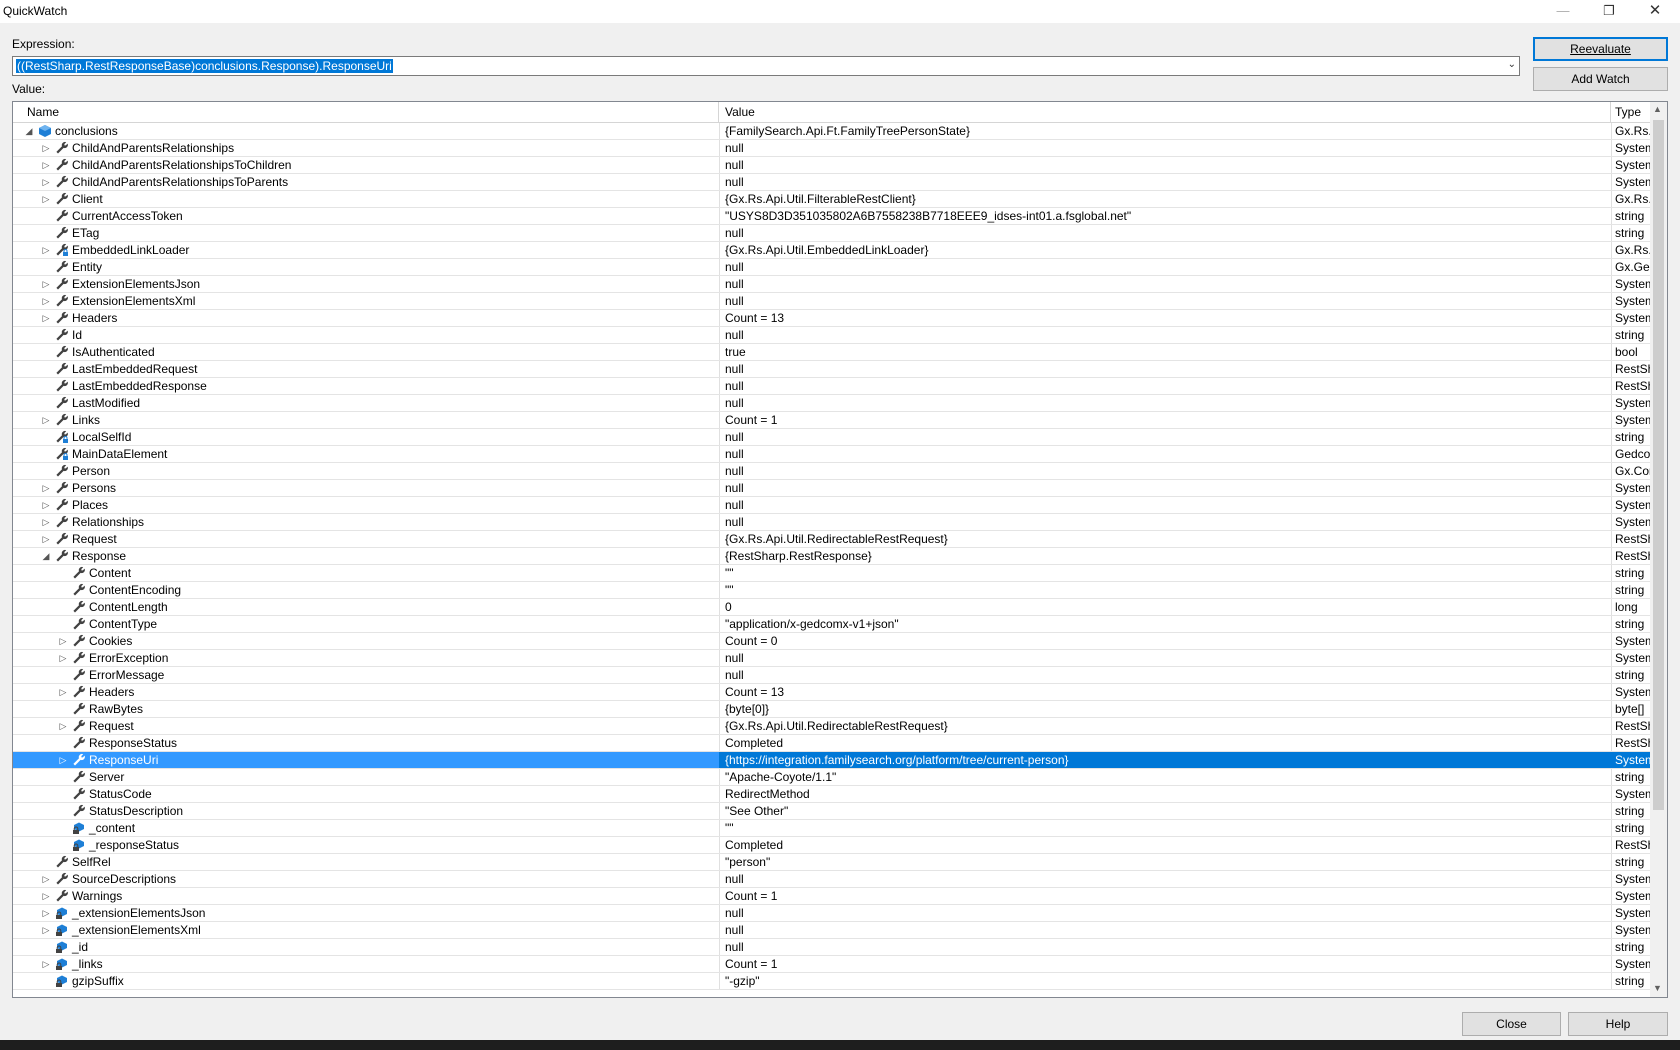 The width and height of the screenshot is (1680, 1050). I want to click on column-header-name: Name, so click(366, 112).